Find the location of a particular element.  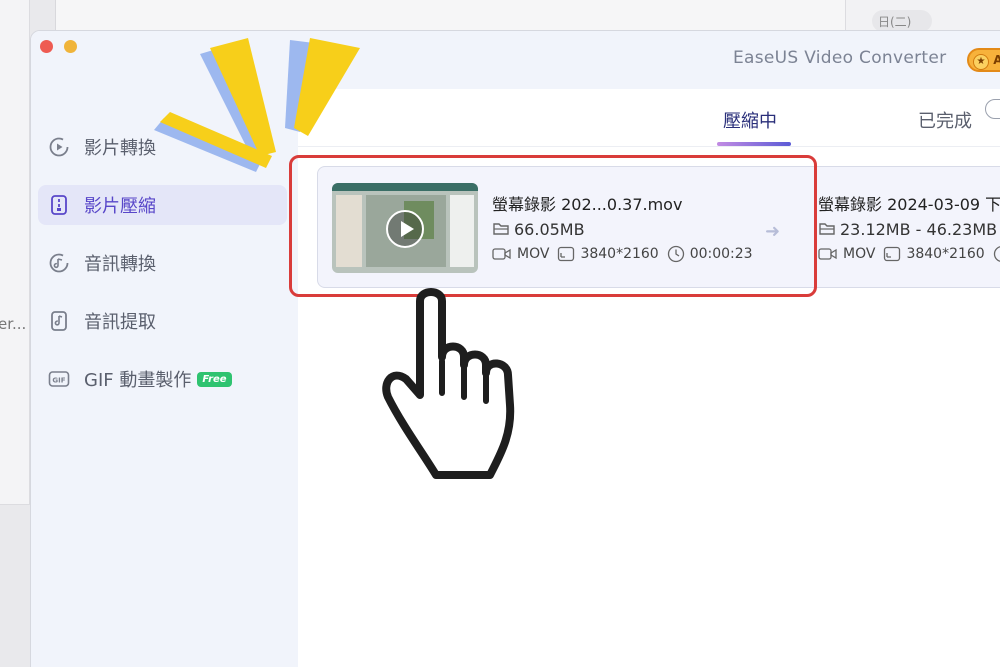

output-file-size: 23.12MB - 46.23MB is located at coordinates (907, 229).